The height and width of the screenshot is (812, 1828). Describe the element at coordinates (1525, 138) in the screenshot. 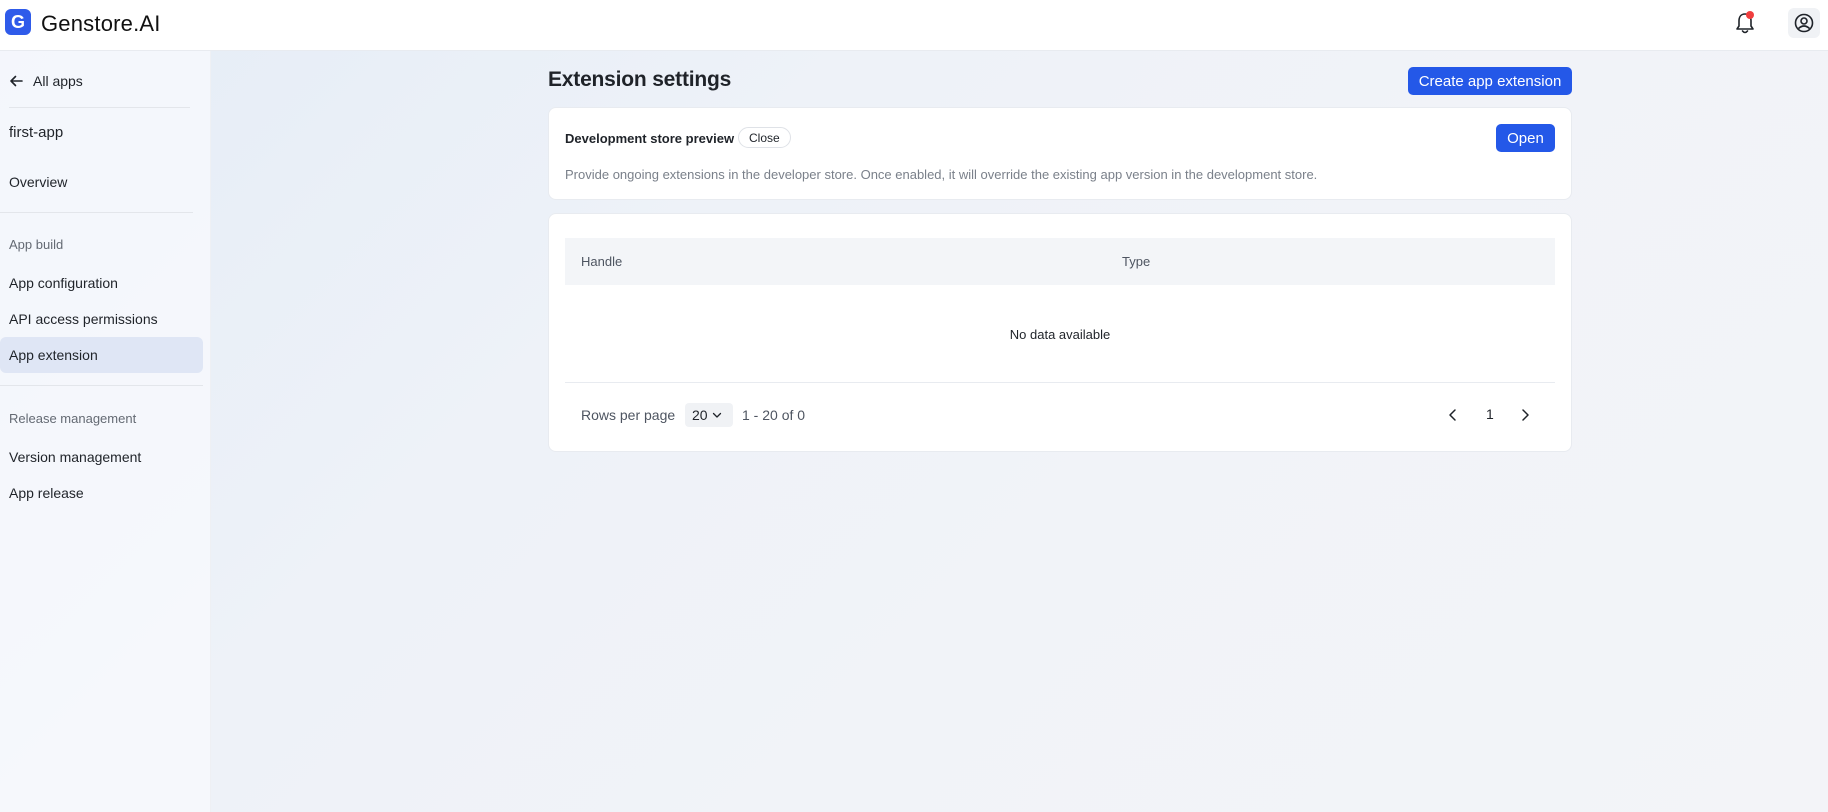

I see `open-button: Open` at that location.